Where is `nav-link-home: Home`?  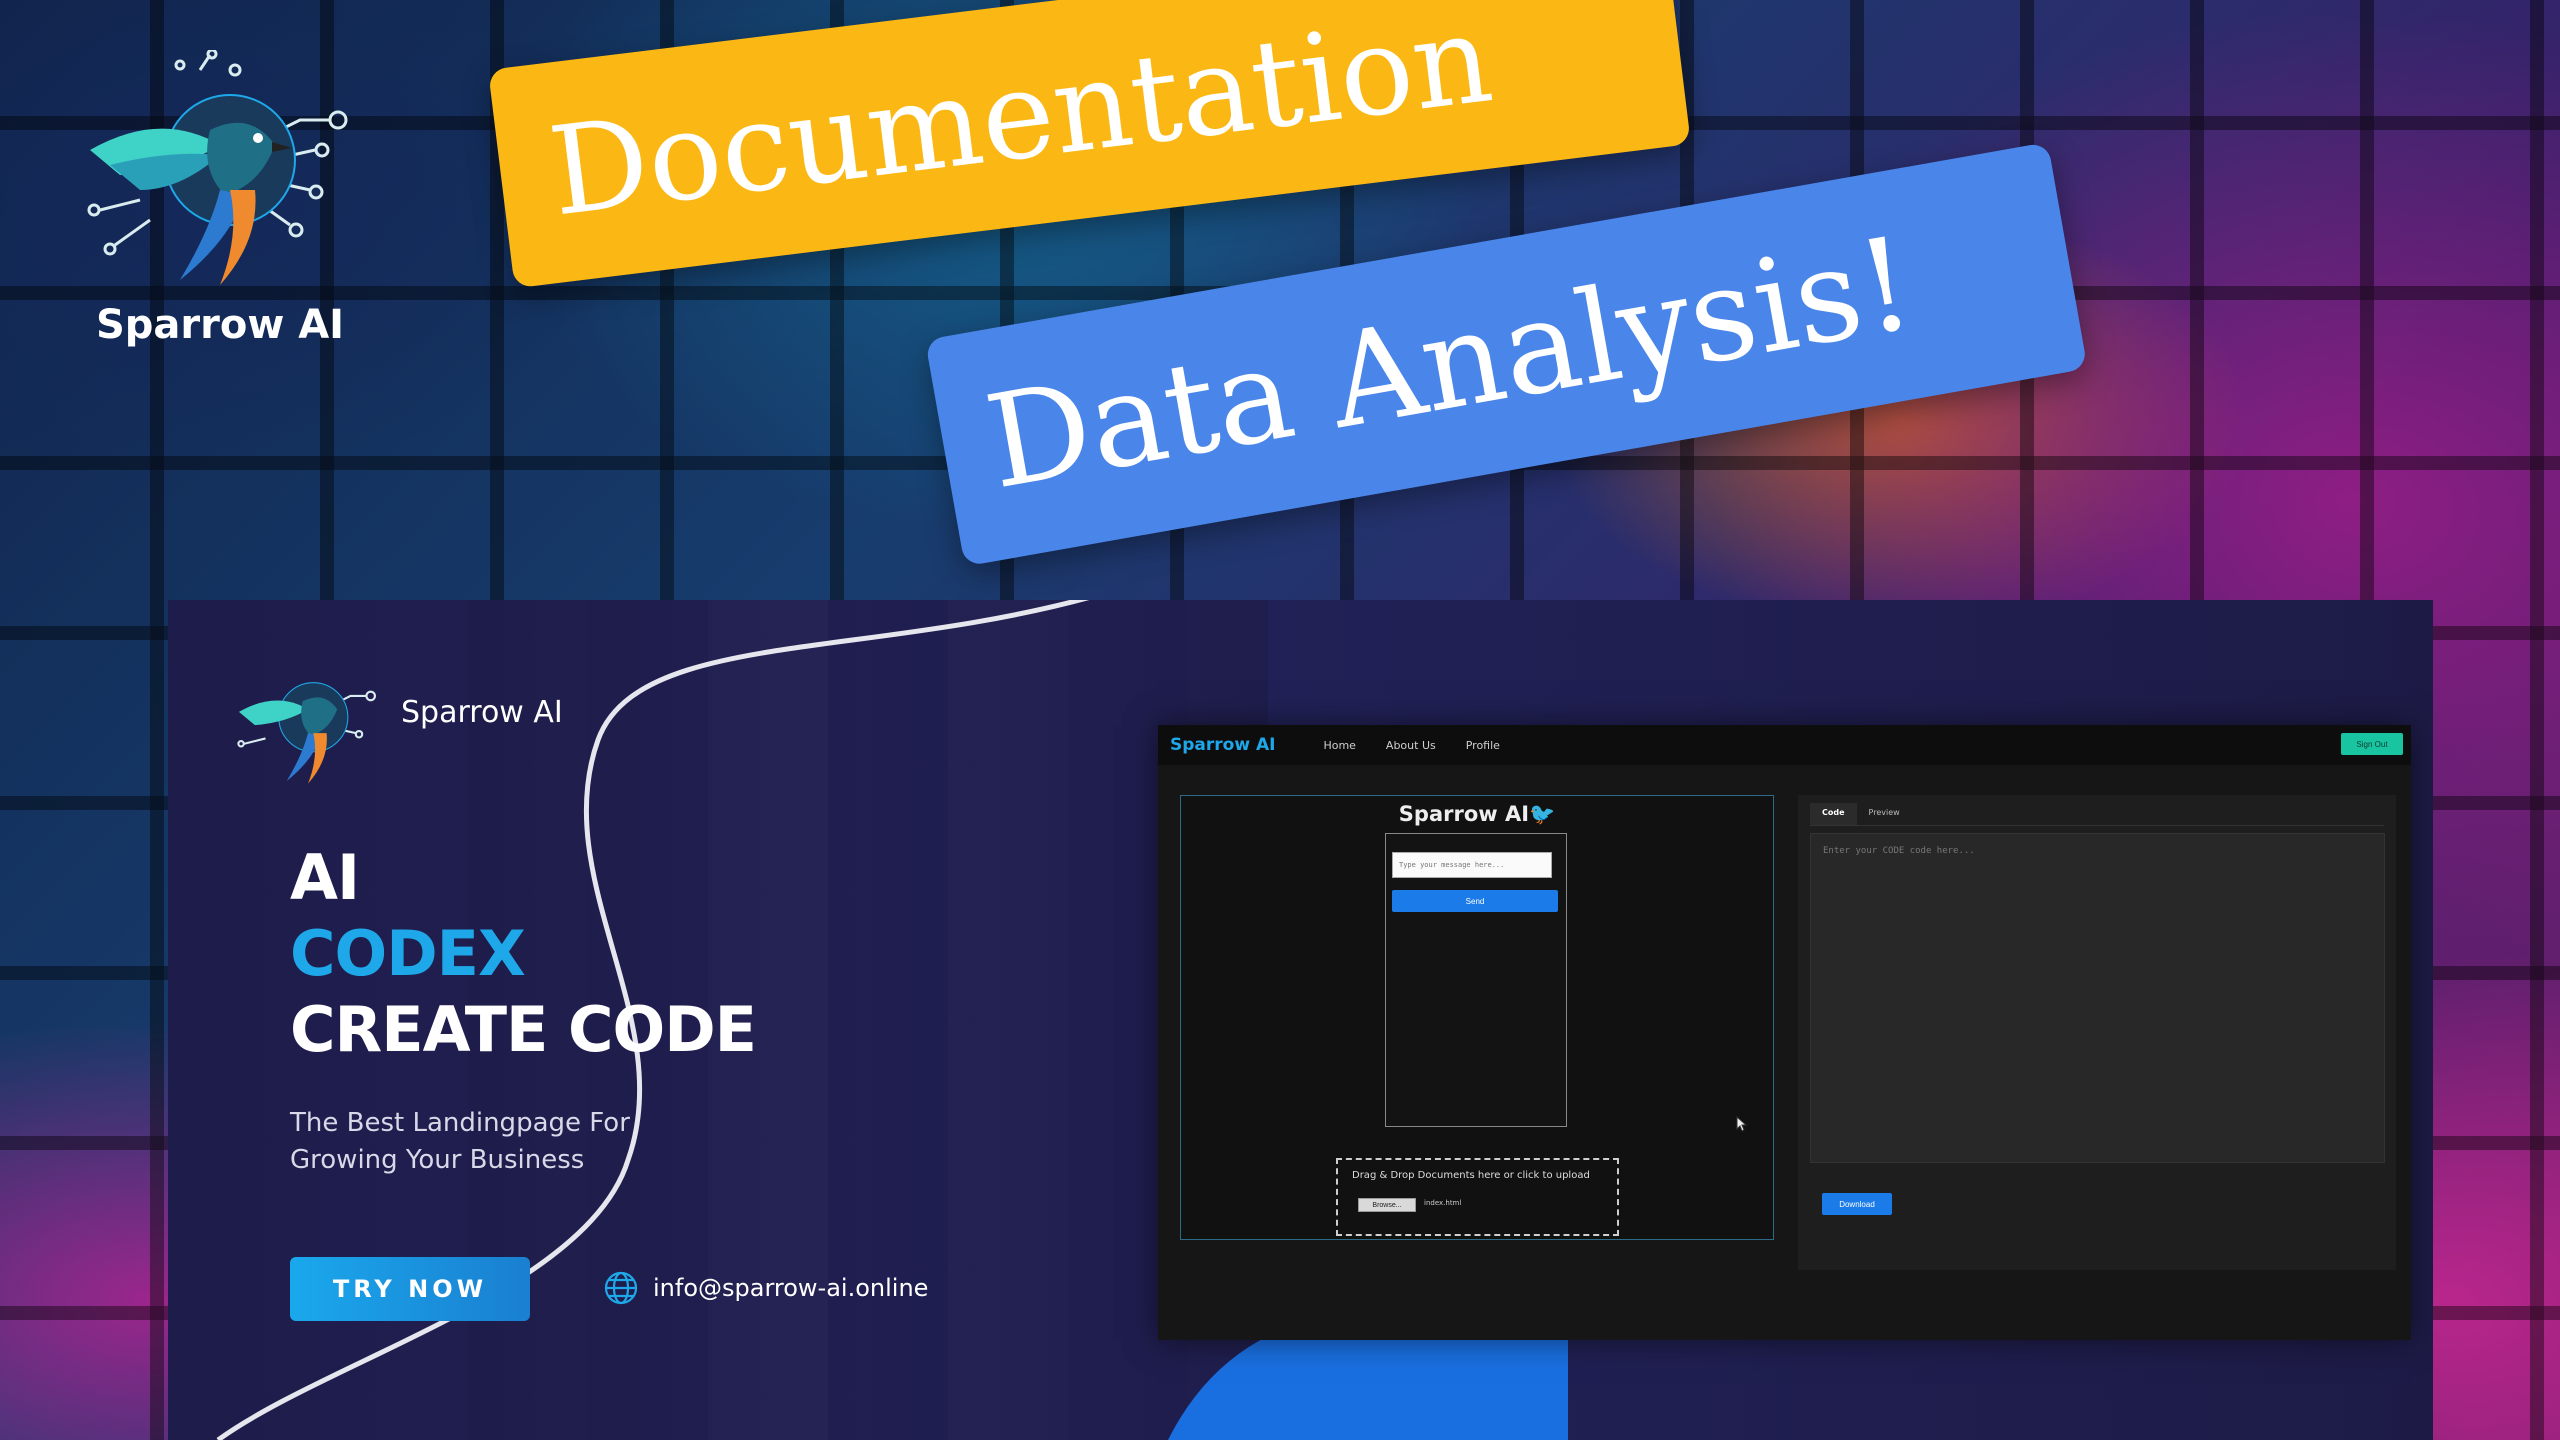 nav-link-home: Home is located at coordinates (1339, 745).